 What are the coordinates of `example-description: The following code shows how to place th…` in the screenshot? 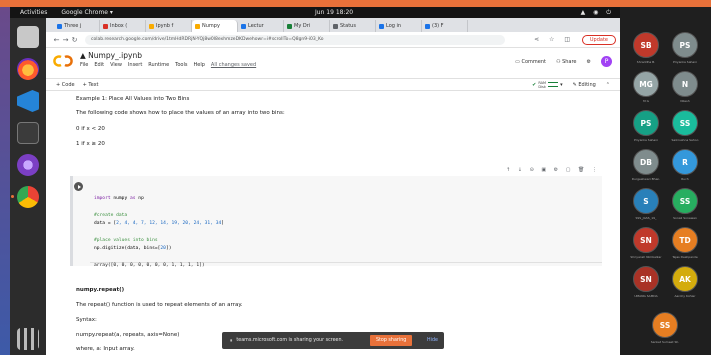 It's located at (180, 113).